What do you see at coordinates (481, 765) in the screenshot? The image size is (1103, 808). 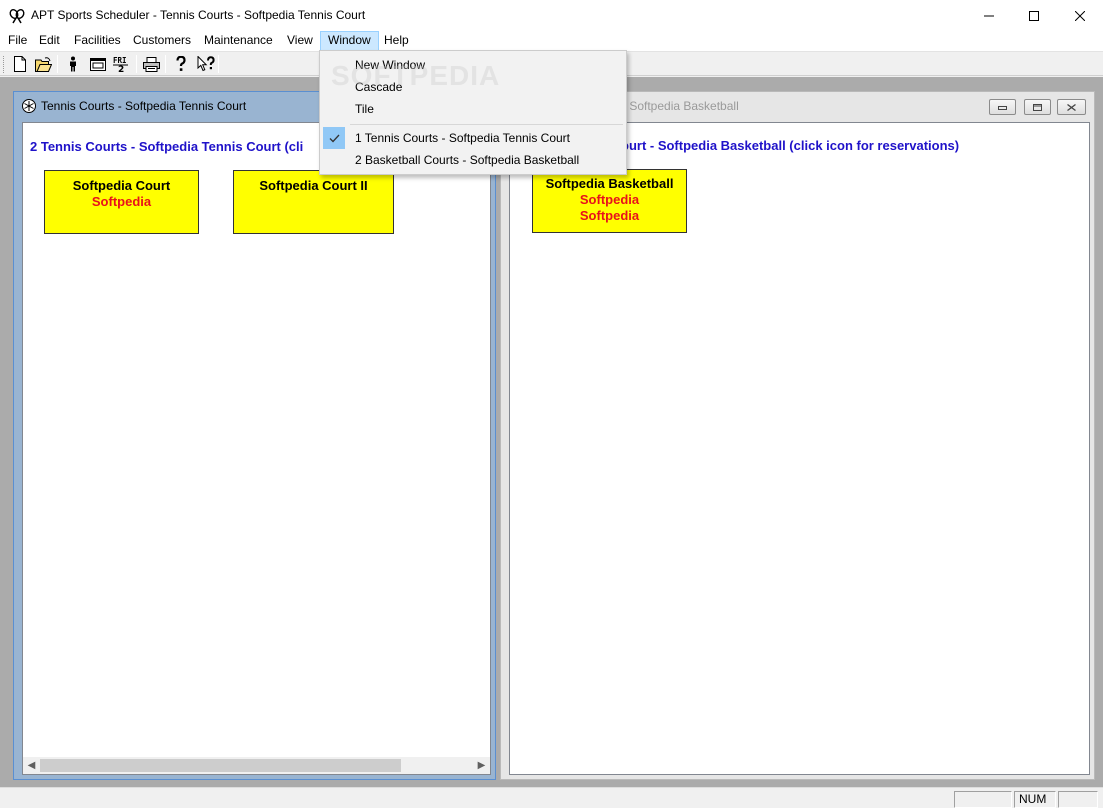 I see `scroll-right-icon: ▶` at bounding box center [481, 765].